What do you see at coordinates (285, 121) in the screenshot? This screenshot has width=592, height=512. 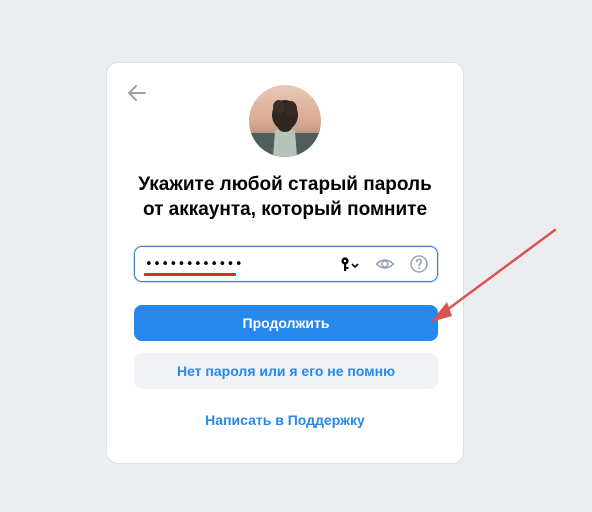 I see `avatar` at bounding box center [285, 121].